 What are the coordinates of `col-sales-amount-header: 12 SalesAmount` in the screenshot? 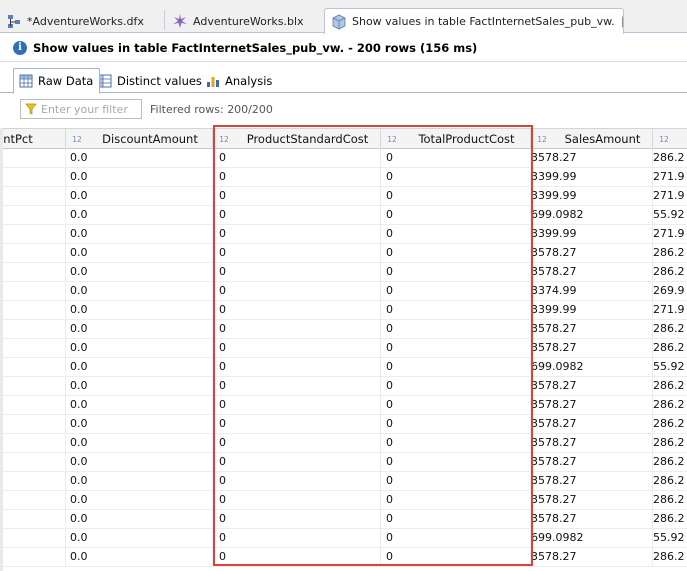 It's located at (592, 139).